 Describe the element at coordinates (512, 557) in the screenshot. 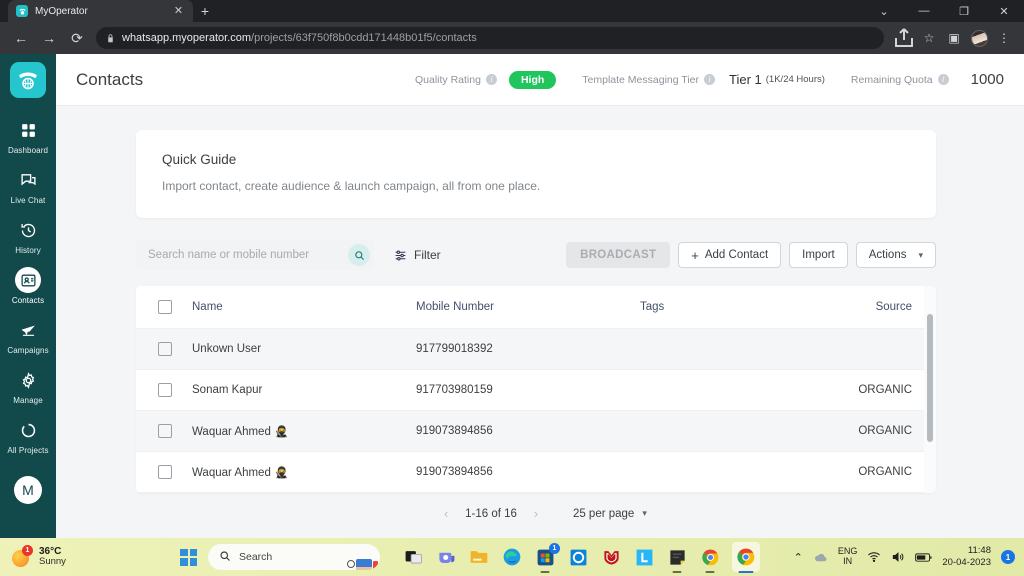

I see `edge-icon` at that location.